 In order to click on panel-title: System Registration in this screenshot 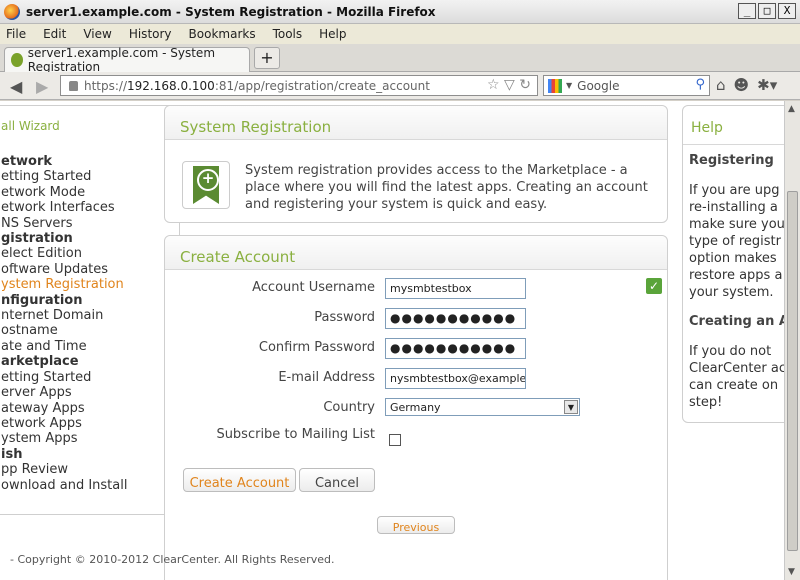, I will do `click(416, 123)`.